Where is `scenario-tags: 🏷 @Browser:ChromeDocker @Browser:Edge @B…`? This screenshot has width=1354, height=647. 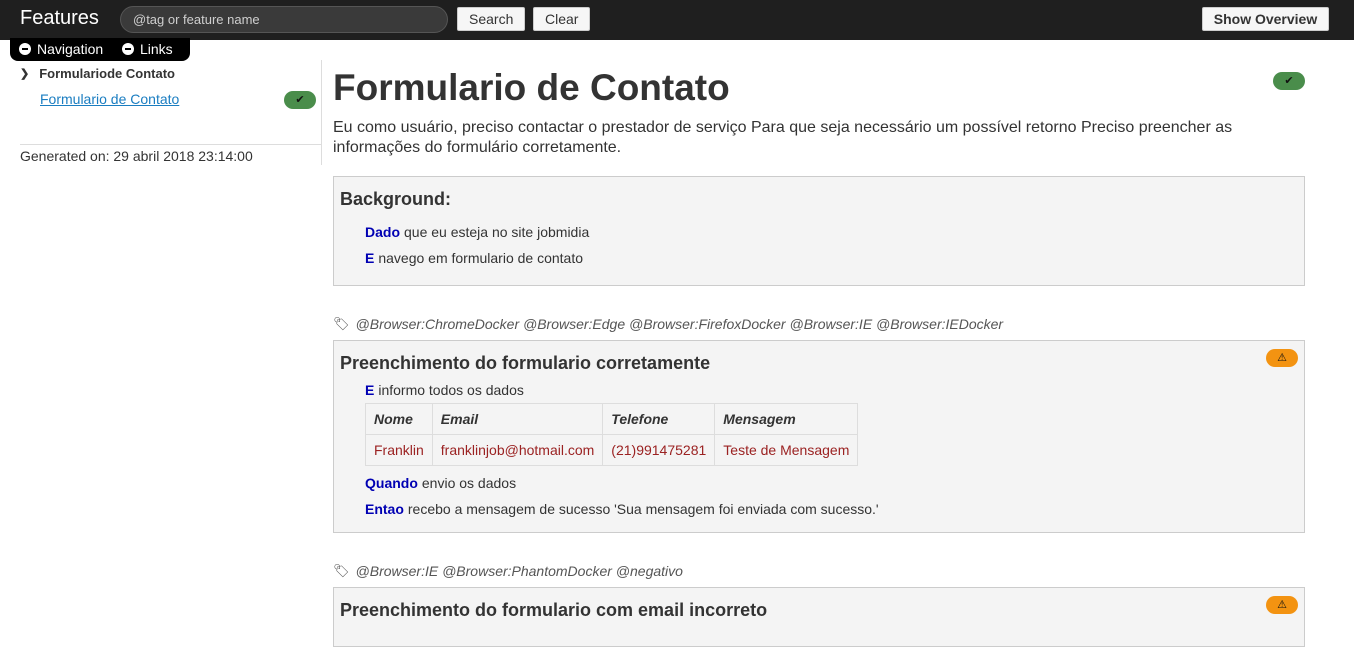 scenario-tags: 🏷 @Browser:ChromeDocker @Browser:Edge @B… is located at coordinates (819, 324).